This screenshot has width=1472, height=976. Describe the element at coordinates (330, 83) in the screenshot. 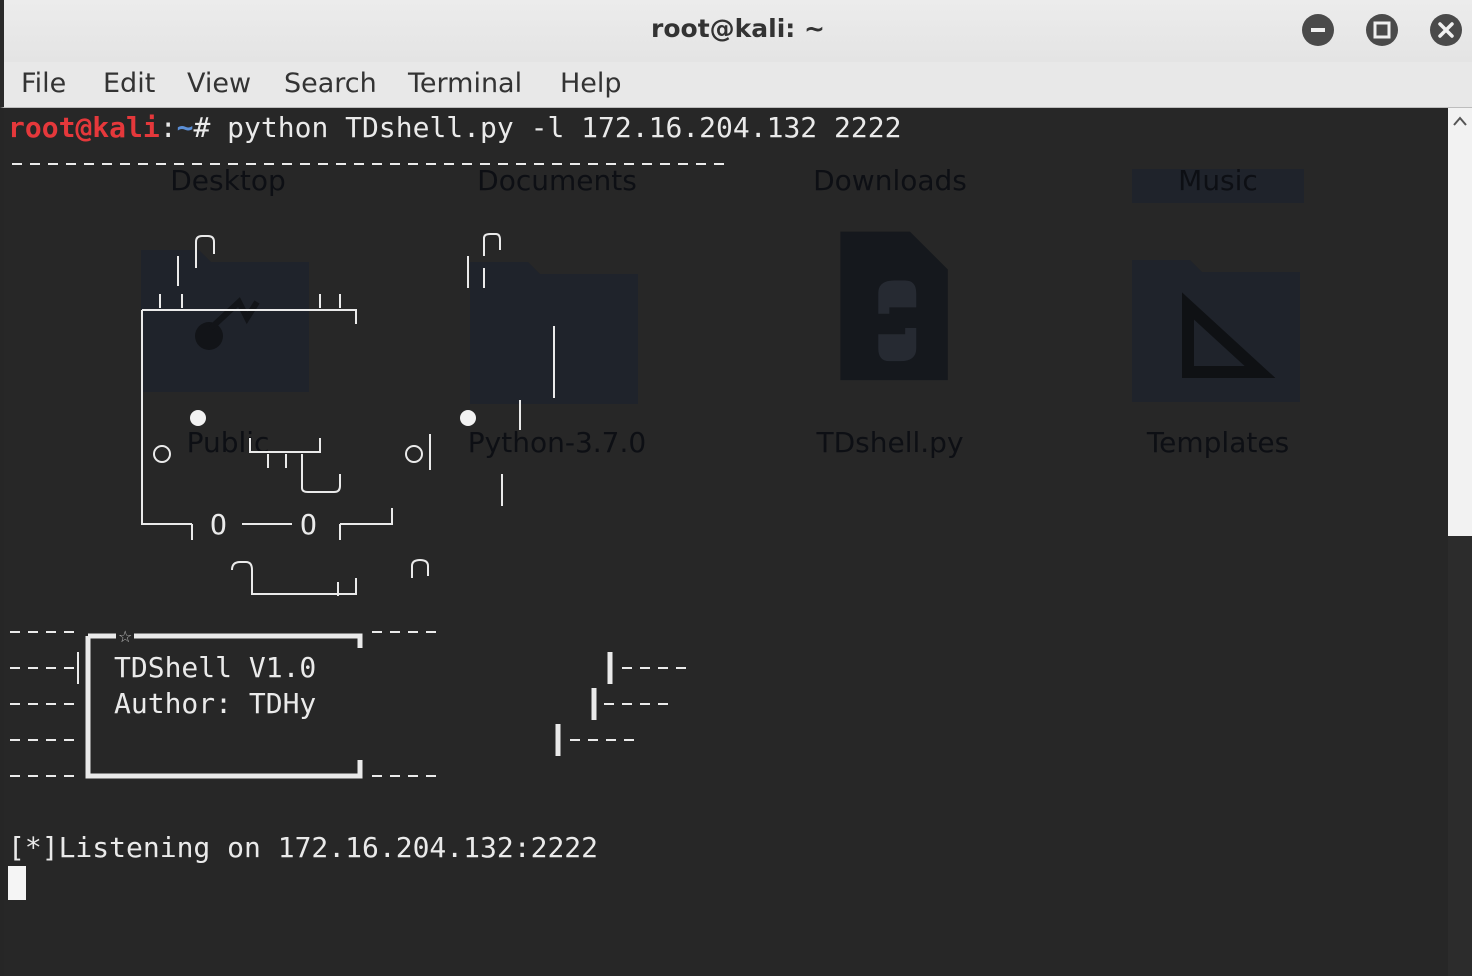

I see `menu-search: Search` at that location.